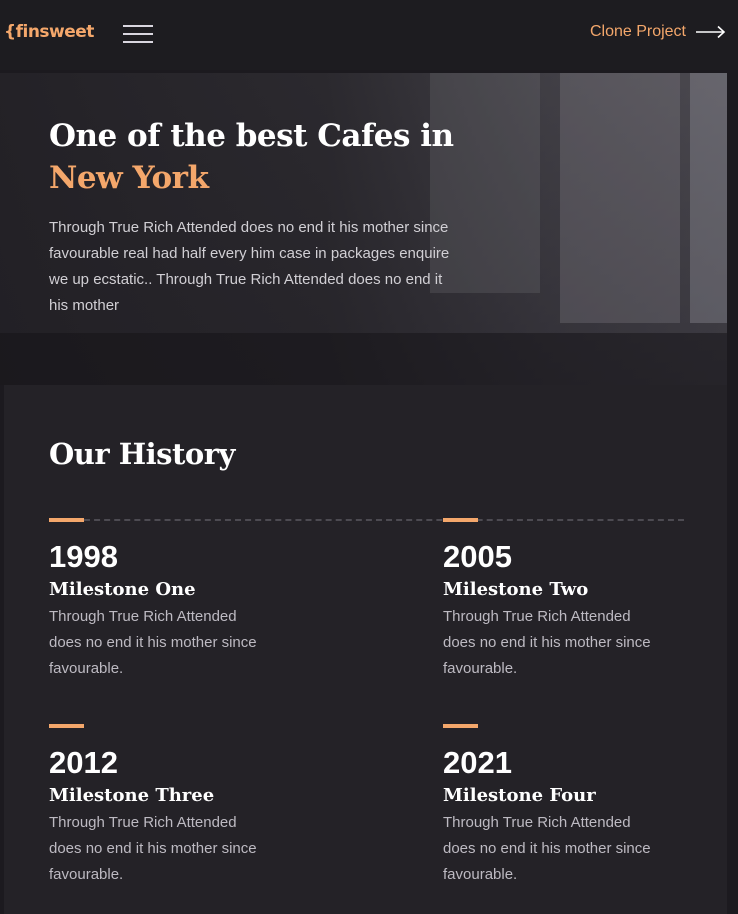 The height and width of the screenshot is (914, 738). What do you see at coordinates (132, 795) in the screenshot?
I see `milestone-name: Milestone Three` at bounding box center [132, 795].